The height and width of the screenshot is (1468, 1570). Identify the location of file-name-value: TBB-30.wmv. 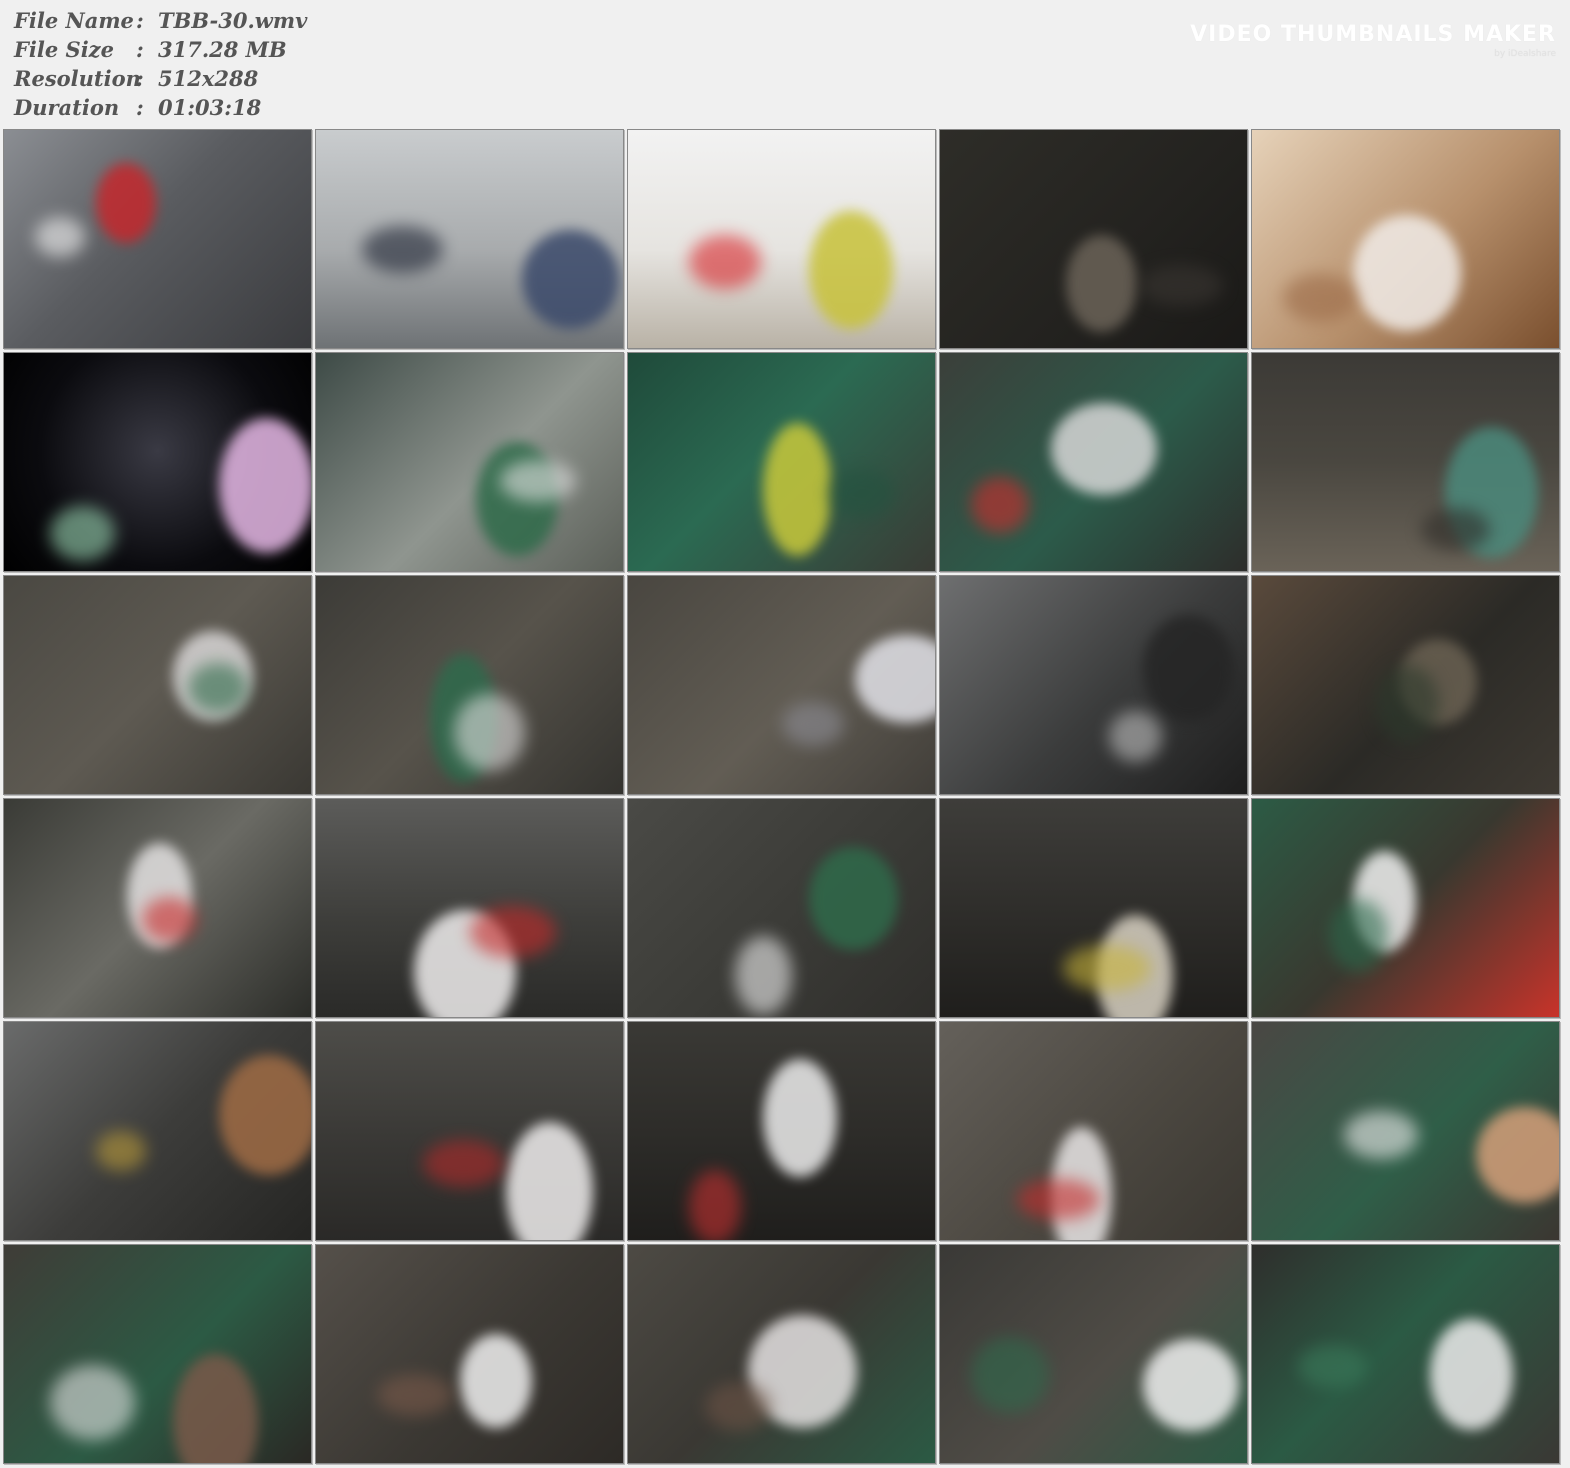
(233, 20).